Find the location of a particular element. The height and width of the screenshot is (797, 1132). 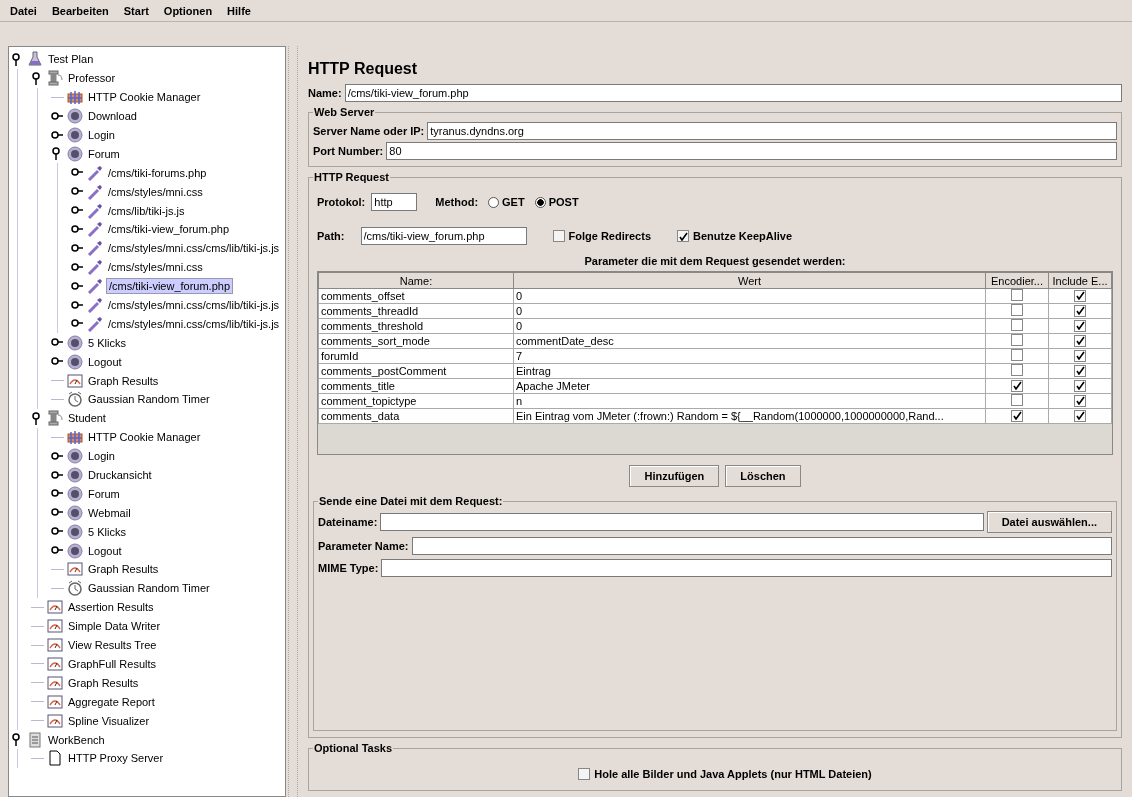

tree-item: Druckansicht is located at coordinates (120, 475).